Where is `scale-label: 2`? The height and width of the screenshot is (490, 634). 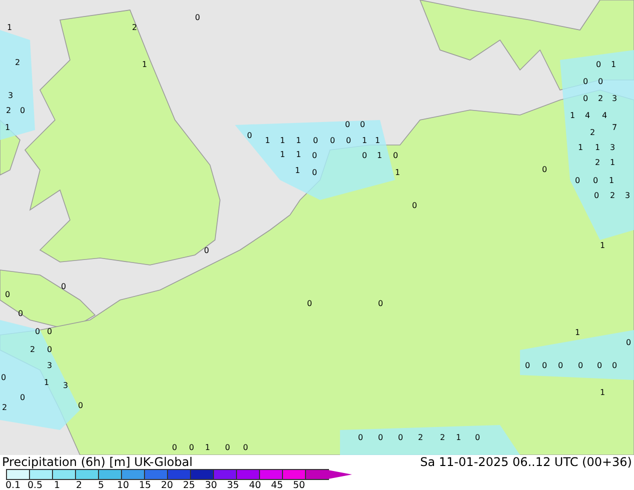 scale-label: 2 is located at coordinates (79, 485).